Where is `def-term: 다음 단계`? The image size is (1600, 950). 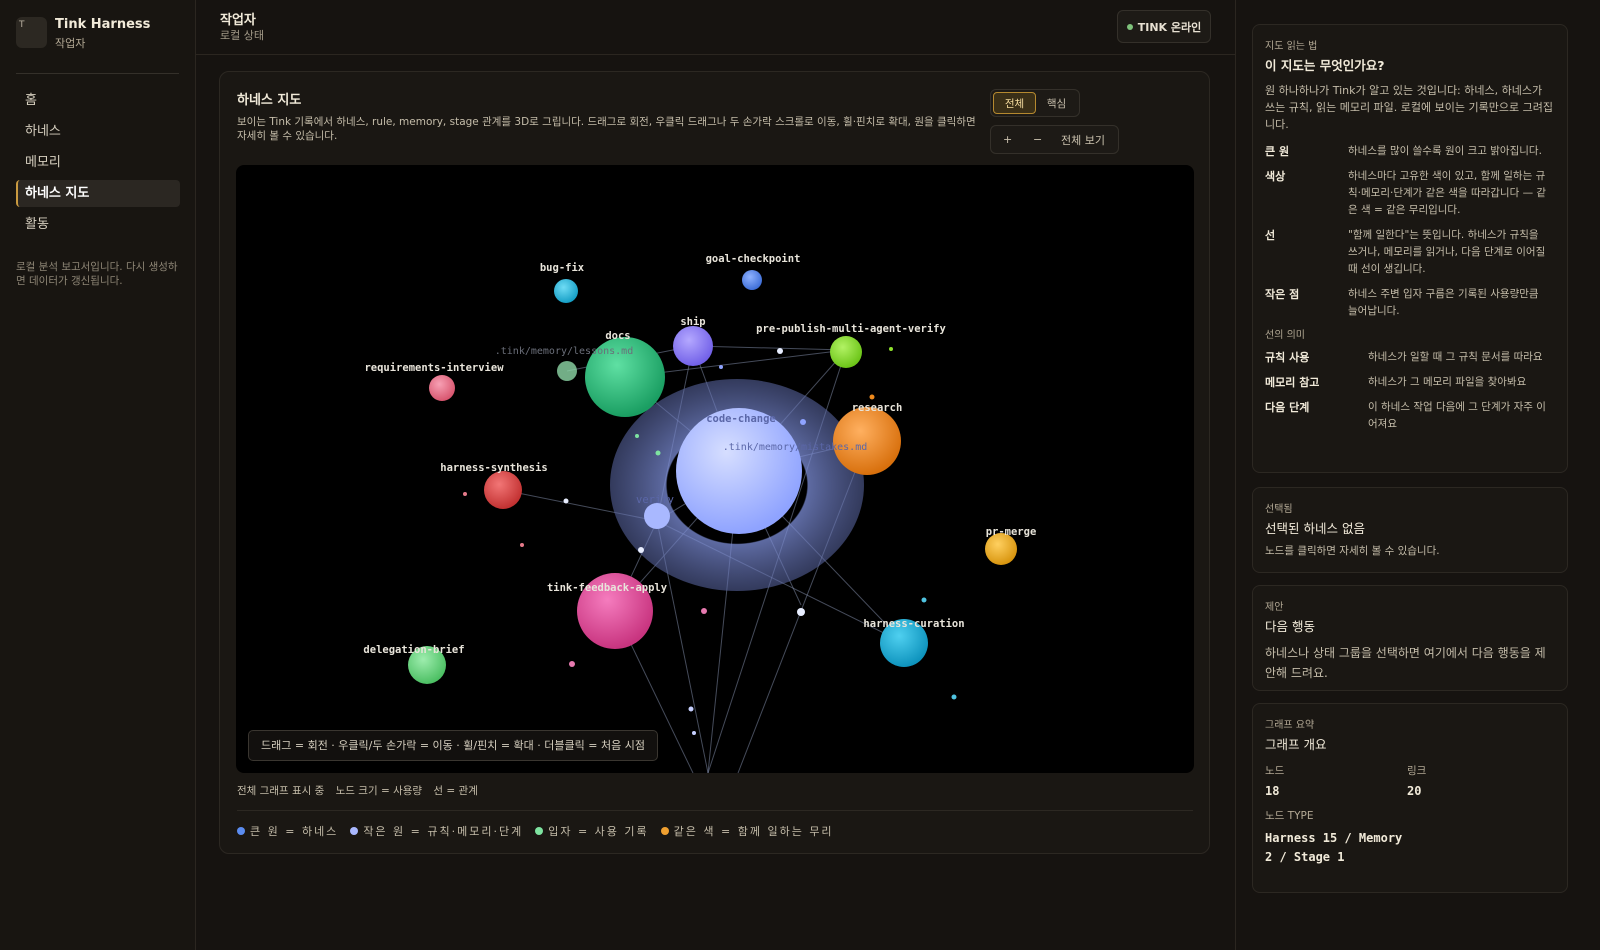 def-term: 다음 단계 is located at coordinates (1287, 407).